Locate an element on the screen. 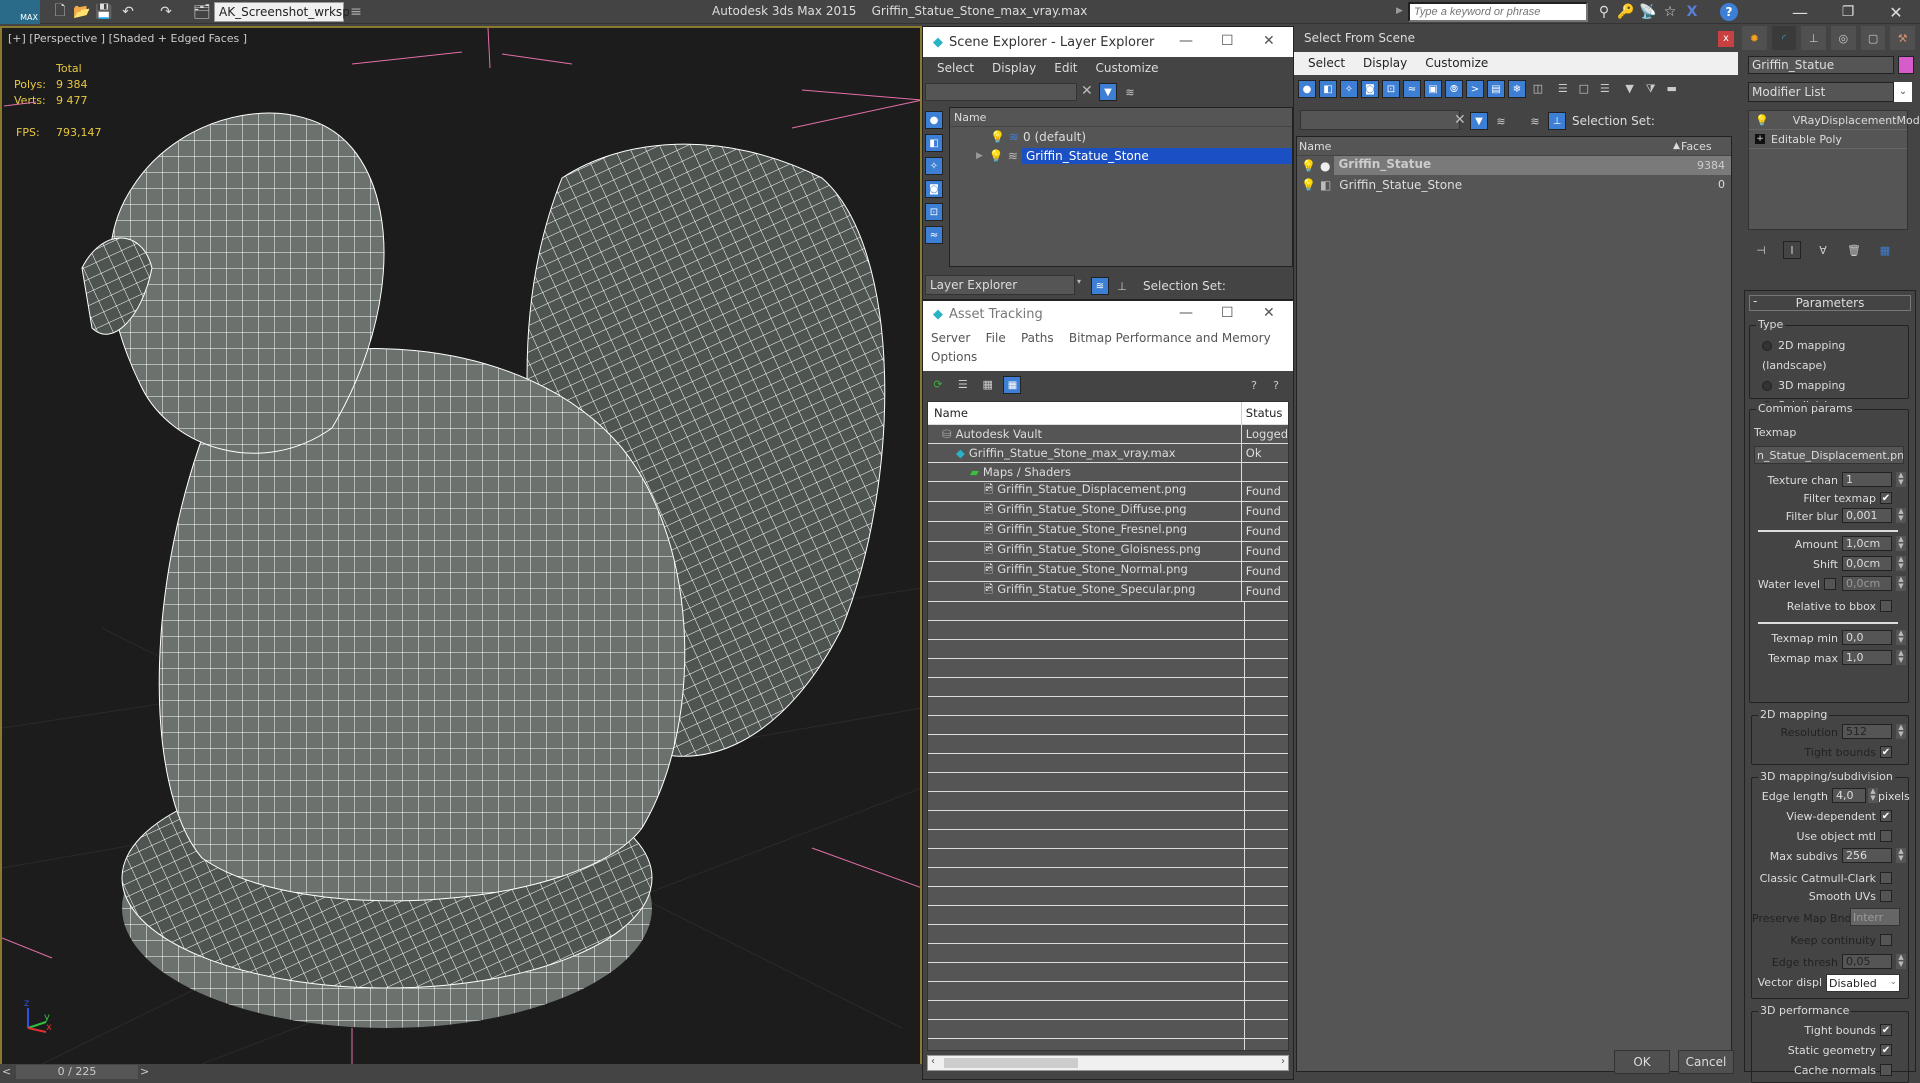  asset-row: 🖻 Griffin_Statue_Stone_Fresnel.png Found is located at coordinates (1108, 531).